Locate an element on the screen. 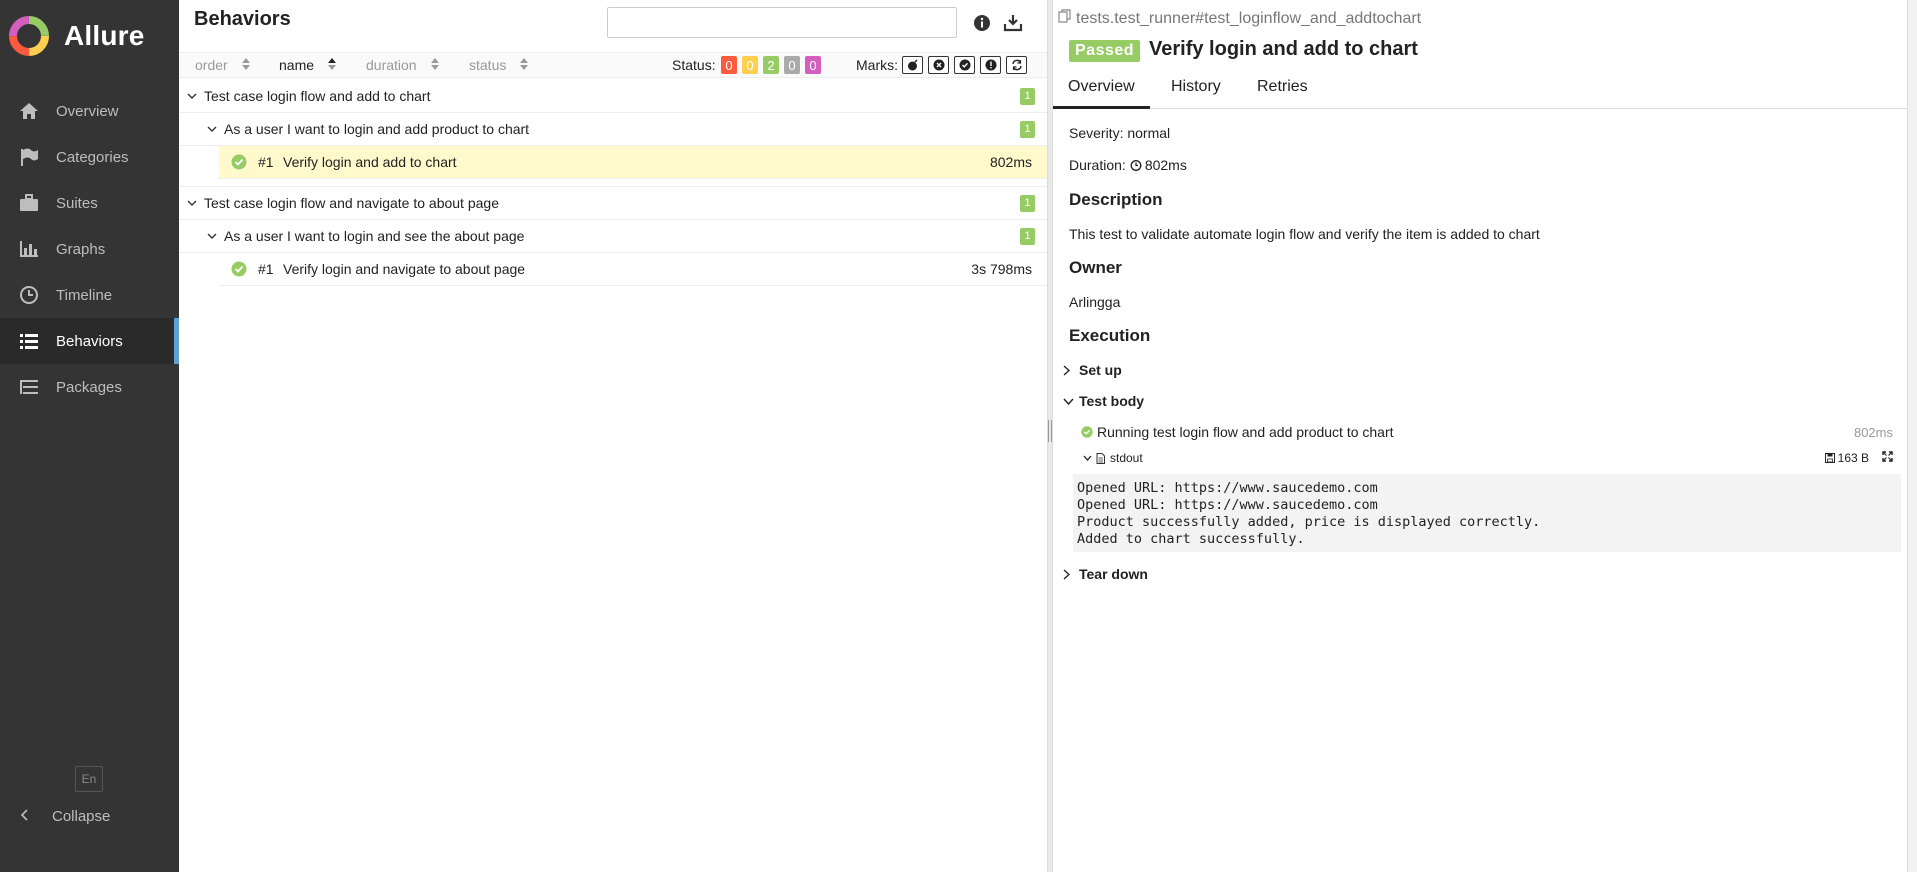  stage-label: Tear down is located at coordinates (1113, 574).